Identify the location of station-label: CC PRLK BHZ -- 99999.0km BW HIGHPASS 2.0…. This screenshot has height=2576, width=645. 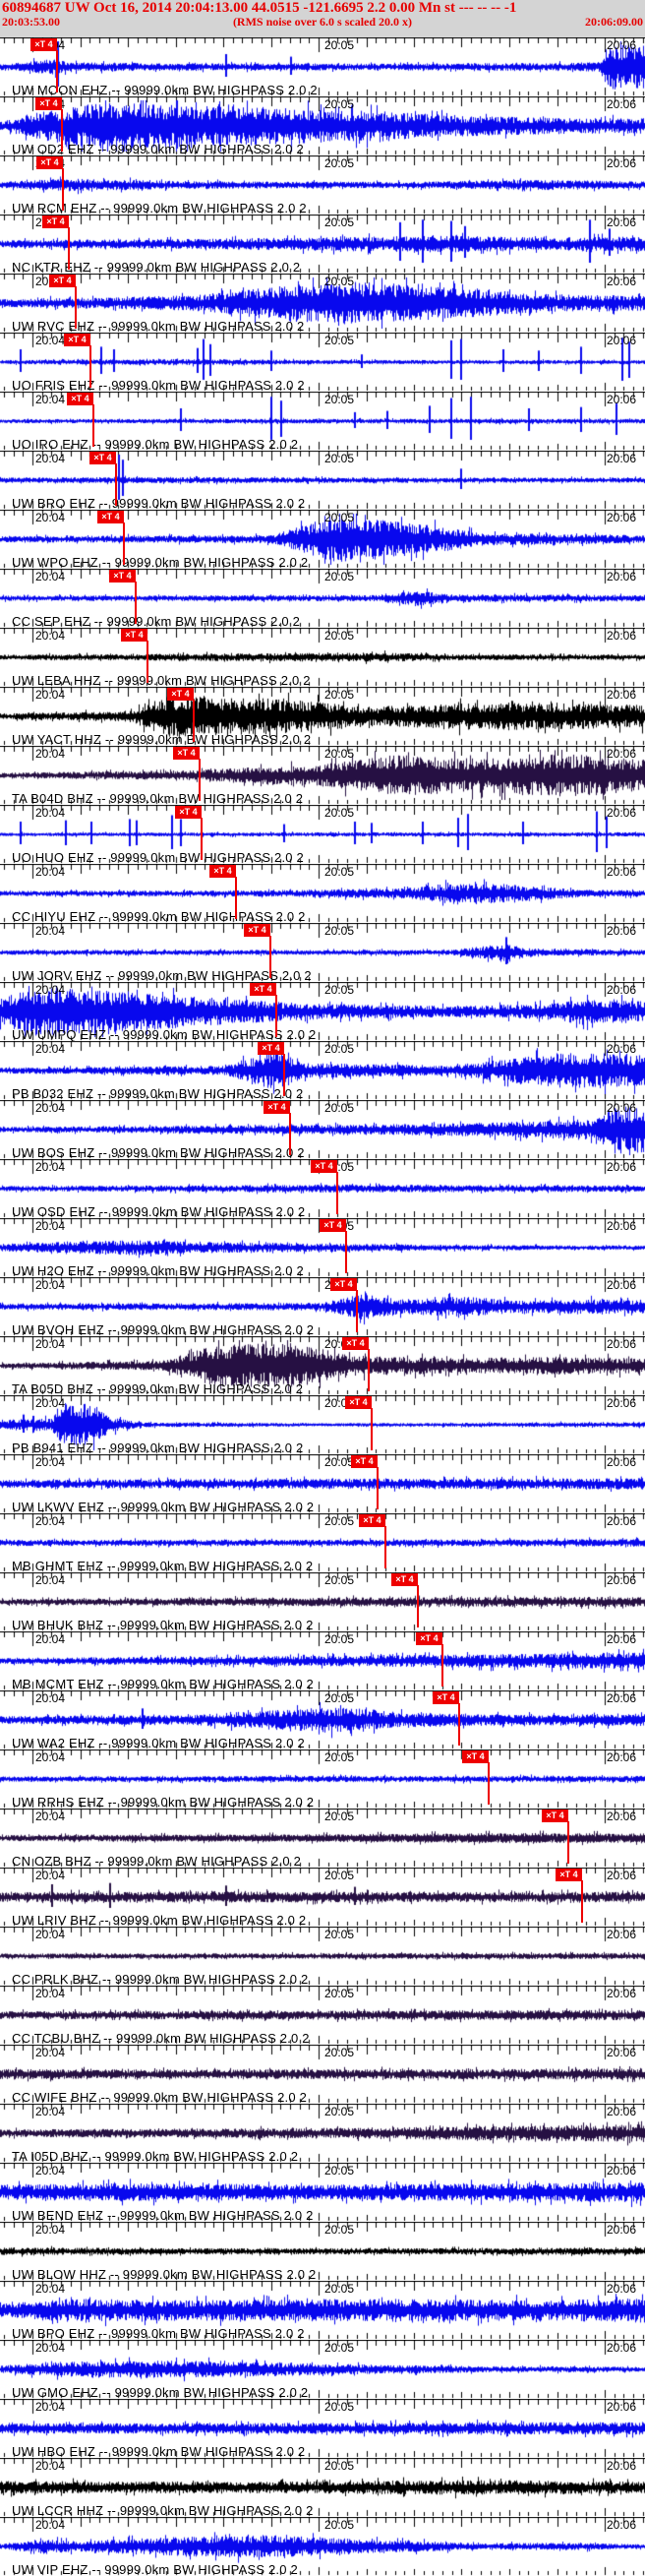
(160, 1979).